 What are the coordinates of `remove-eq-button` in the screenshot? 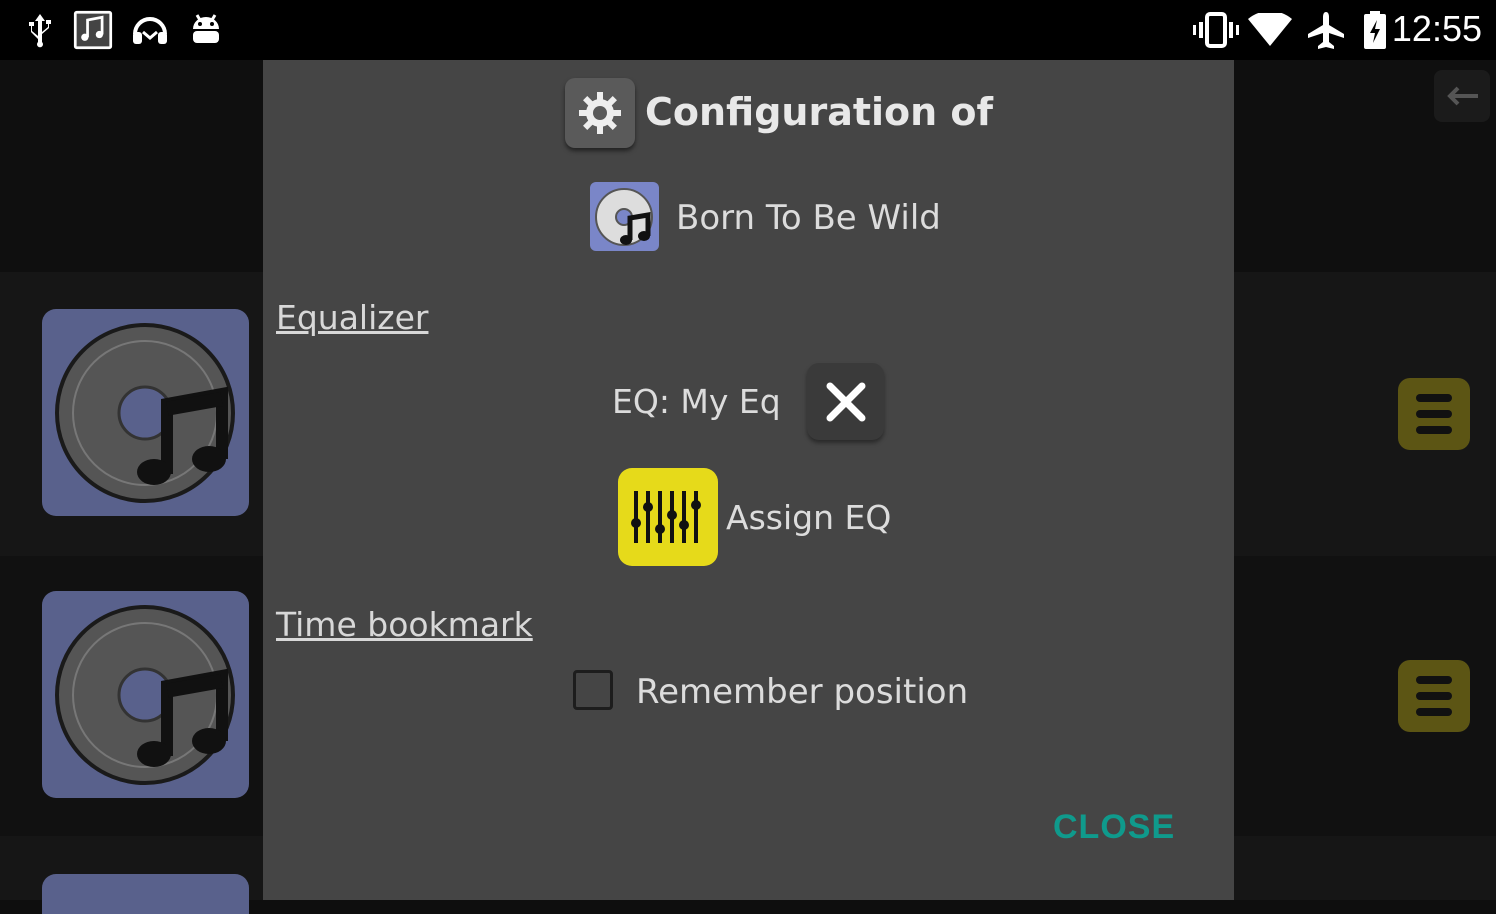 It's located at (845, 401).